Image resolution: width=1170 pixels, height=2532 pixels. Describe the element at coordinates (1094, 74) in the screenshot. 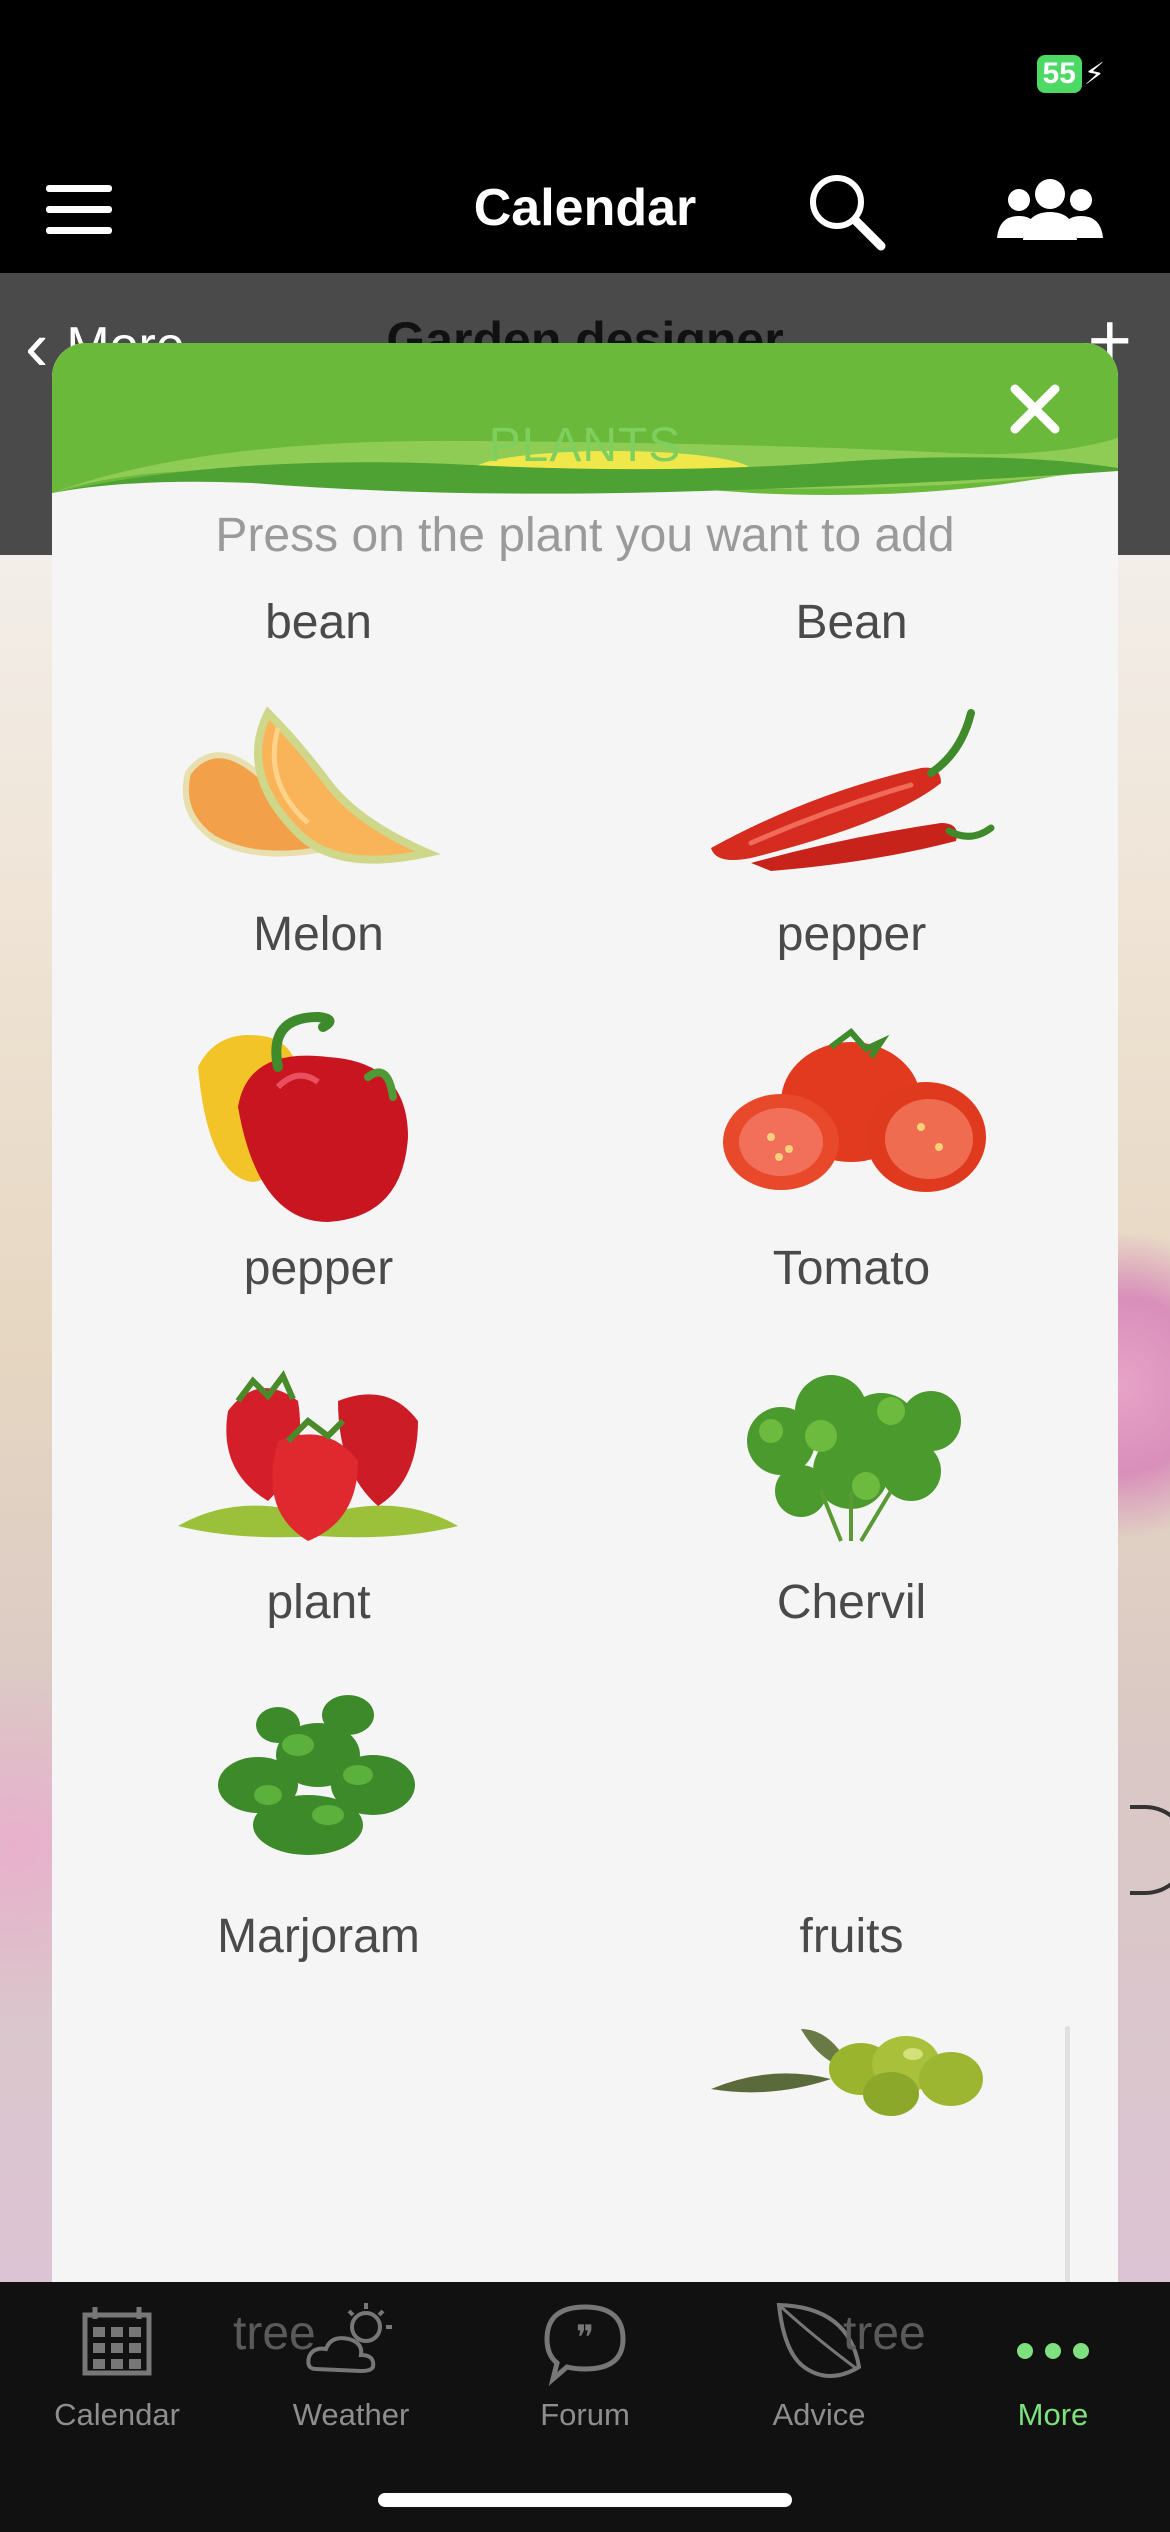

I see `charging-bolt-icon: ⚡` at that location.